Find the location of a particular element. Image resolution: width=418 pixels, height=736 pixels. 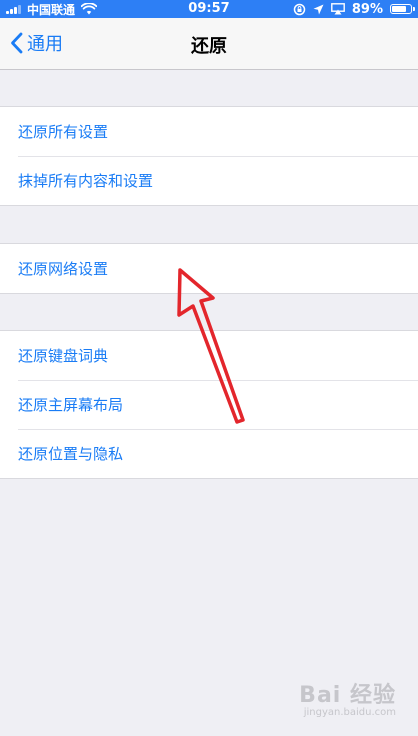

reset-group-2: 还原网络设置 is located at coordinates (209, 268).